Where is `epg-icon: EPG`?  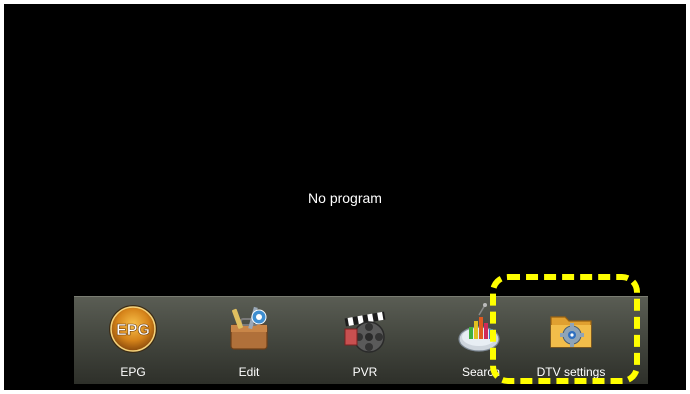 epg-icon: EPG is located at coordinates (133, 329).